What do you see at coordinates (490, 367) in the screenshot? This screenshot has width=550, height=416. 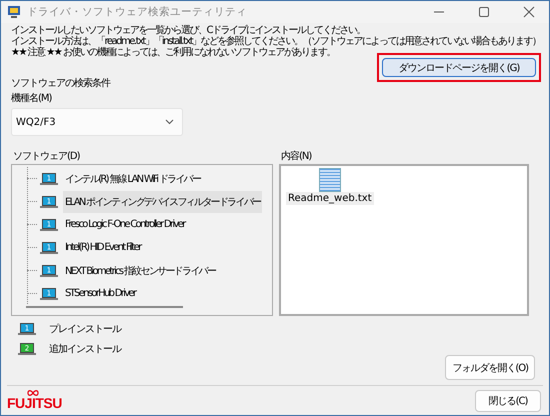 I see `open-folder-button: フォルダを開く(O)` at bounding box center [490, 367].